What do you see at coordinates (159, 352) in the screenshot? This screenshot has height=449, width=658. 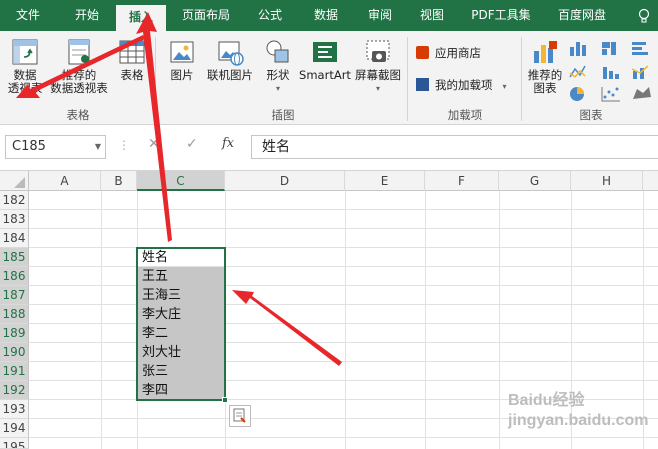 I see `cell-c190: 刘大壮` at bounding box center [159, 352].